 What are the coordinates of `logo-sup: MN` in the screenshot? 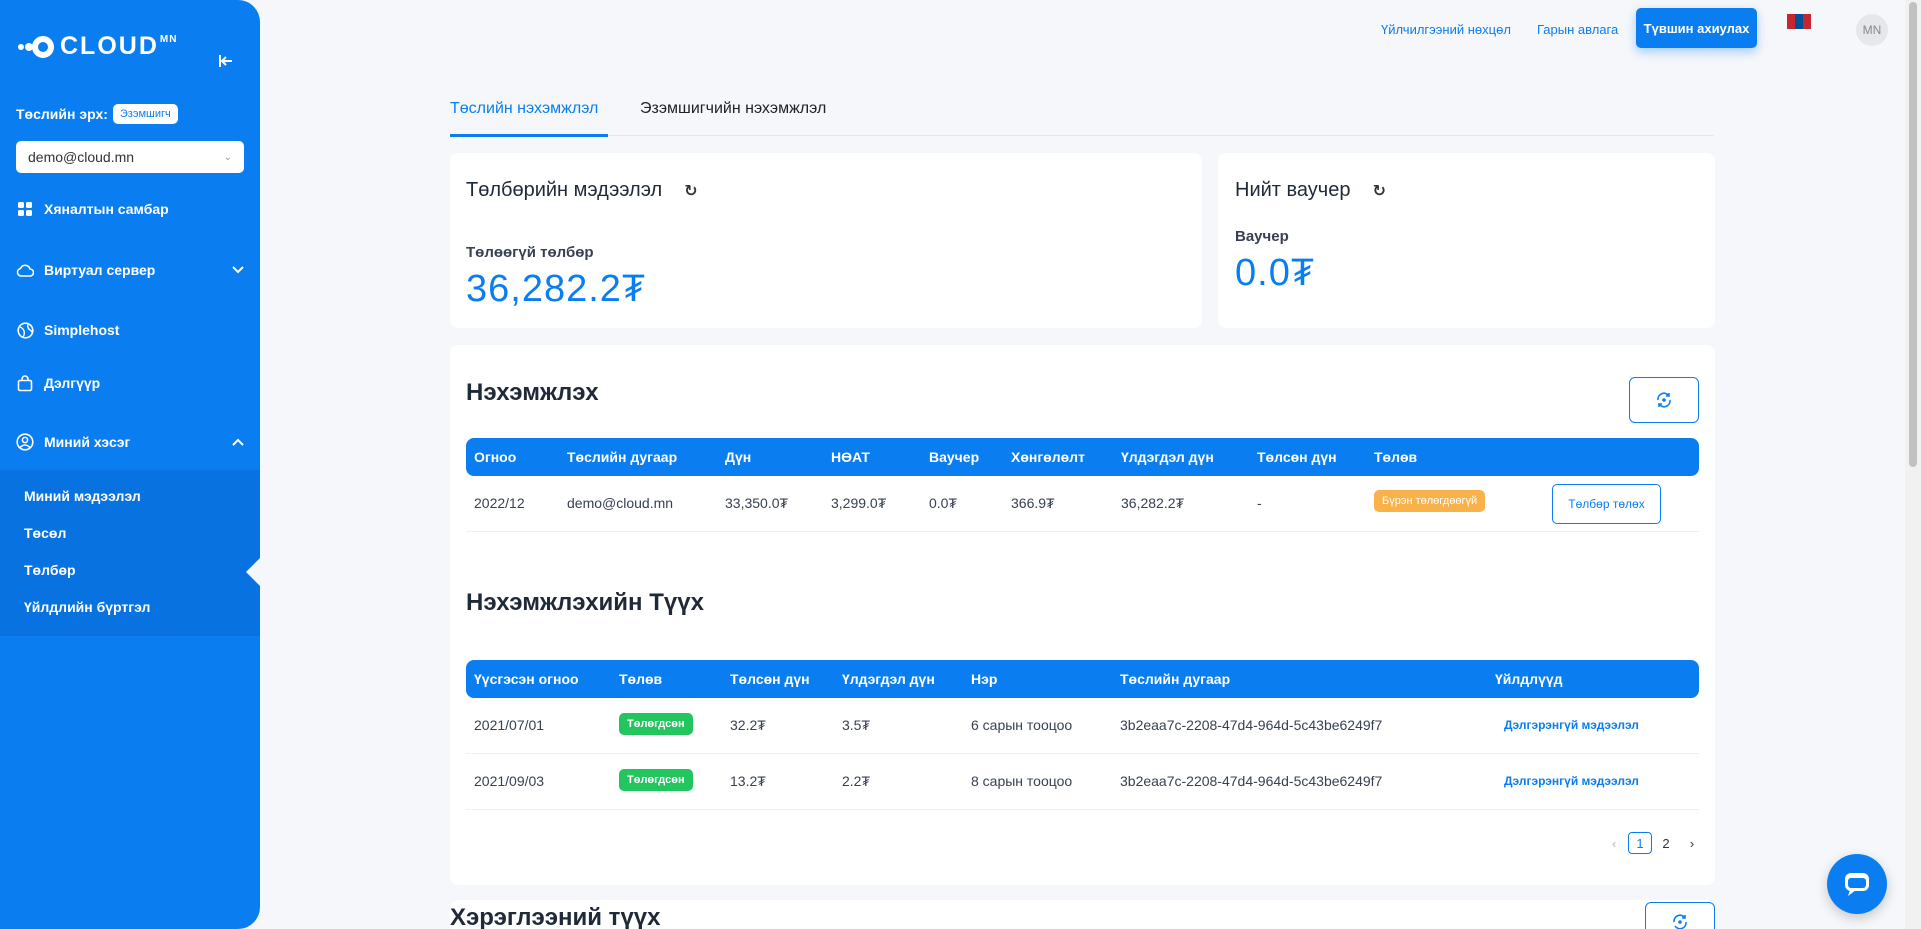 It's located at (168, 39).